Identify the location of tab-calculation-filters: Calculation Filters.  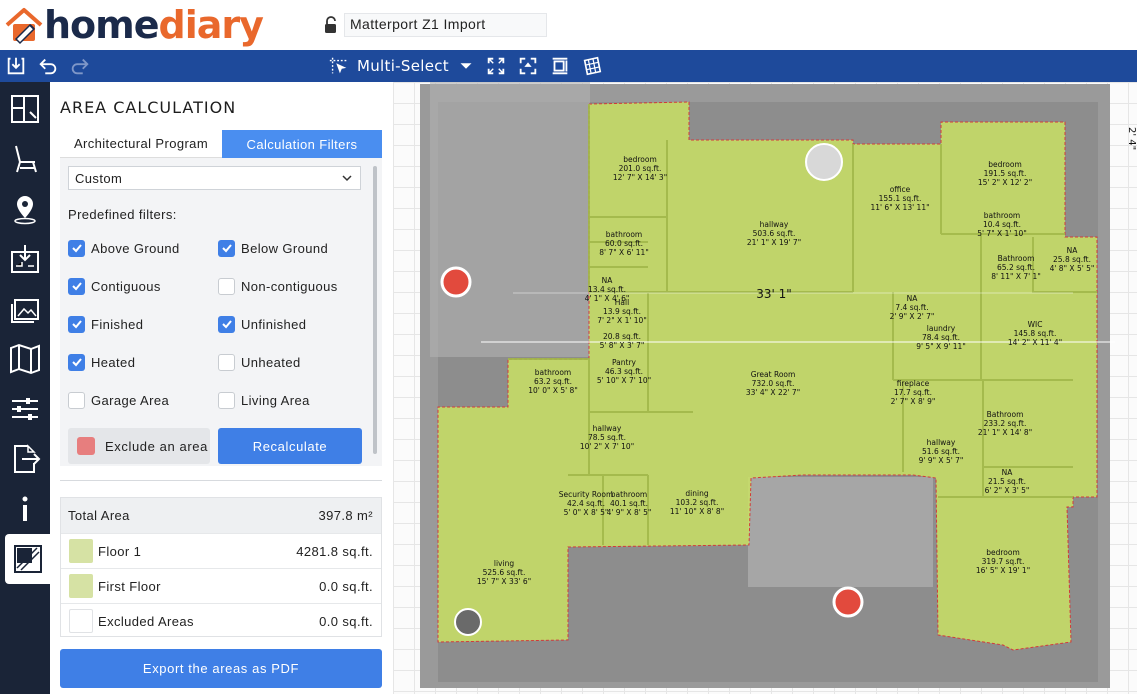
(302, 144).